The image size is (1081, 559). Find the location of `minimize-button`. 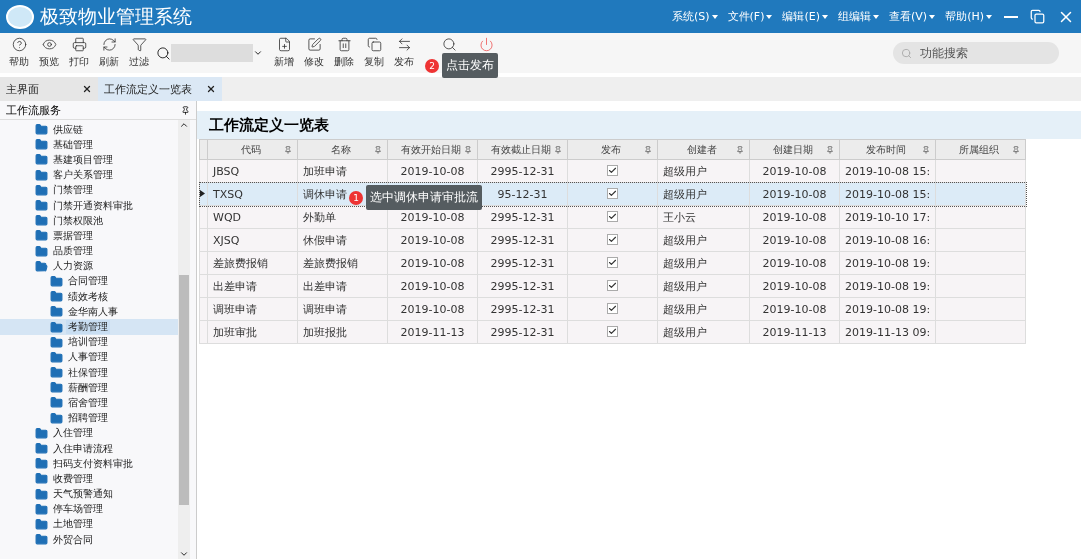

minimize-button is located at coordinates (1011, 16).